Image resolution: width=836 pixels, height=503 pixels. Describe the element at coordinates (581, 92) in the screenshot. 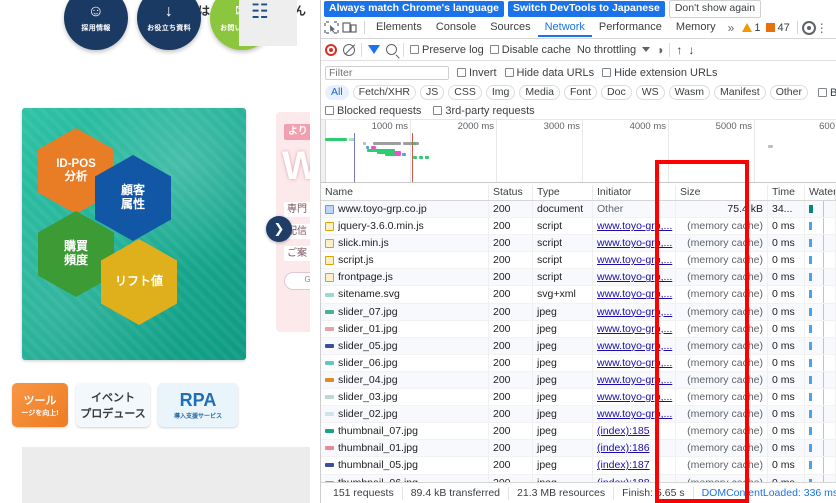

I see `type-filter-font: Font` at that location.